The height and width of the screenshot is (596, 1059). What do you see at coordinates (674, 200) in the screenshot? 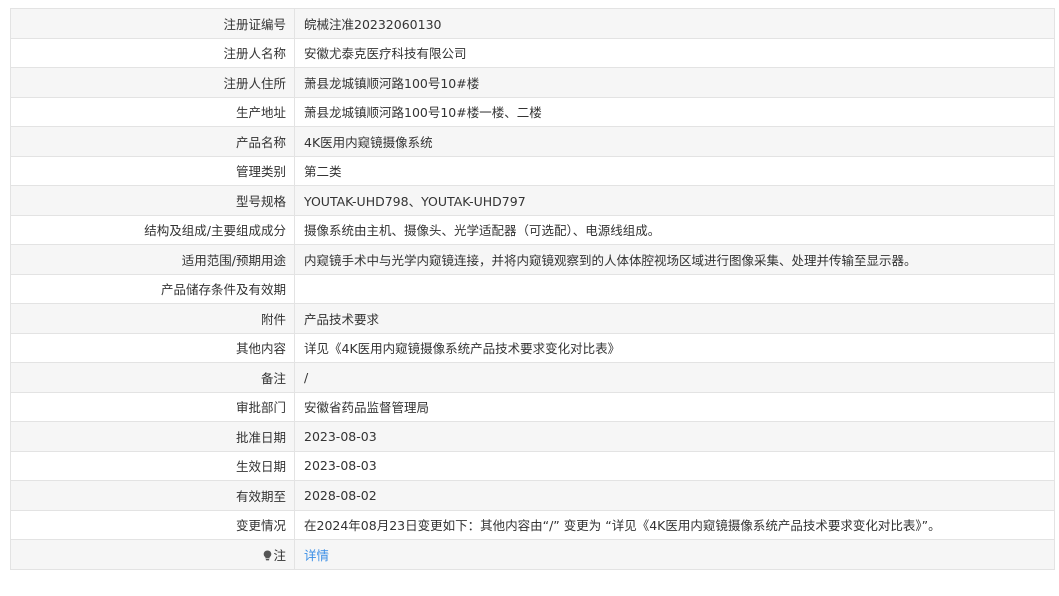
I see `row-value: YOUTAK-UHD798、YOUTAK-UHD797` at bounding box center [674, 200].